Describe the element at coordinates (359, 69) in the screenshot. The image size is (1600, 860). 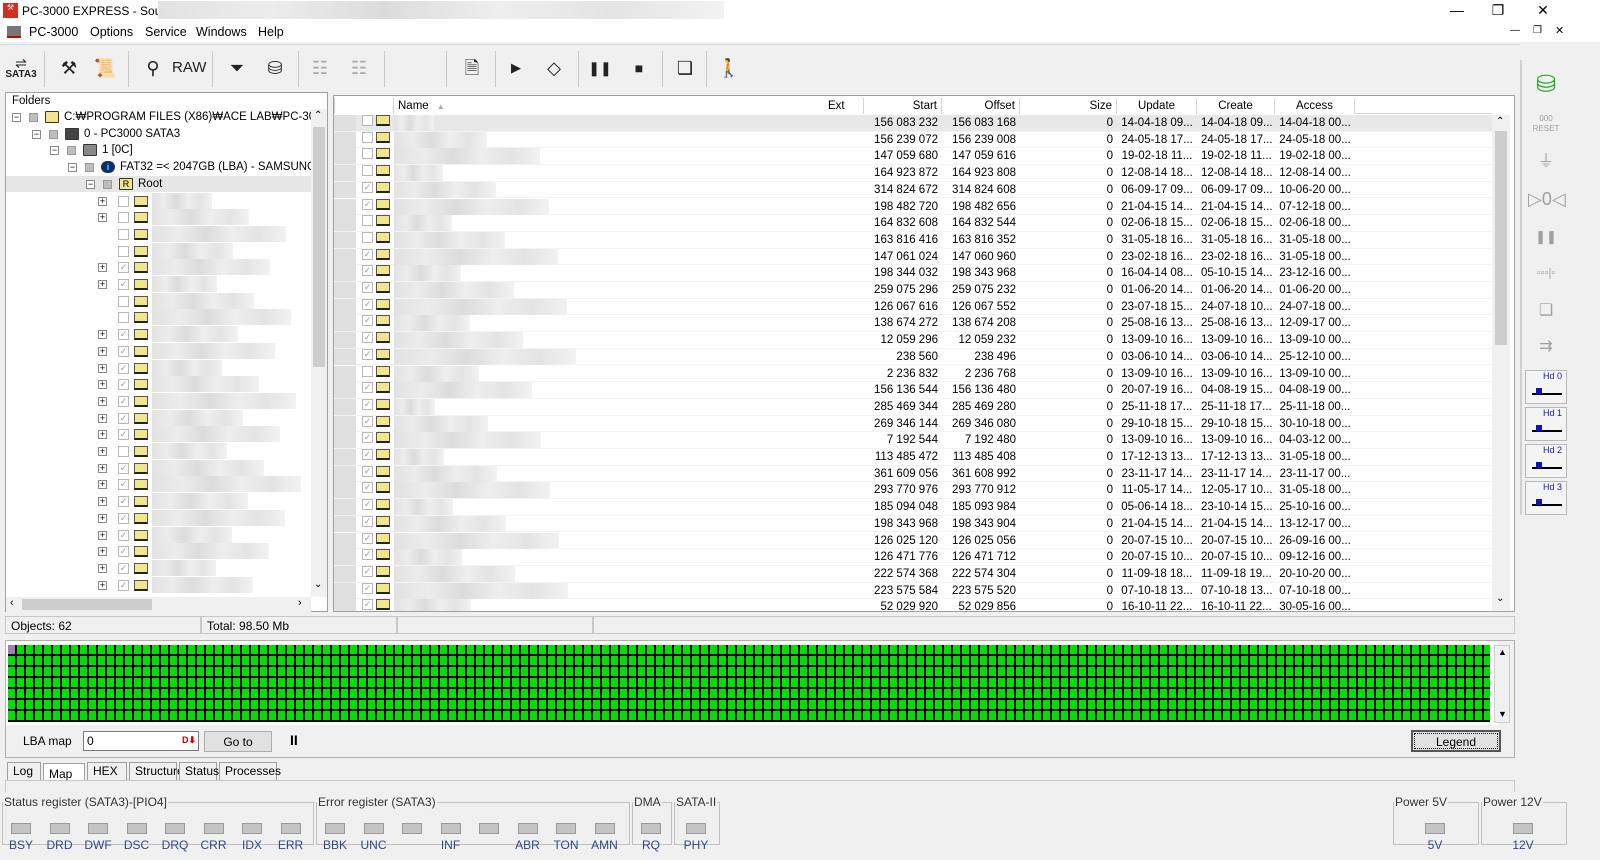
I see `tree-group-icon: ☷` at that location.